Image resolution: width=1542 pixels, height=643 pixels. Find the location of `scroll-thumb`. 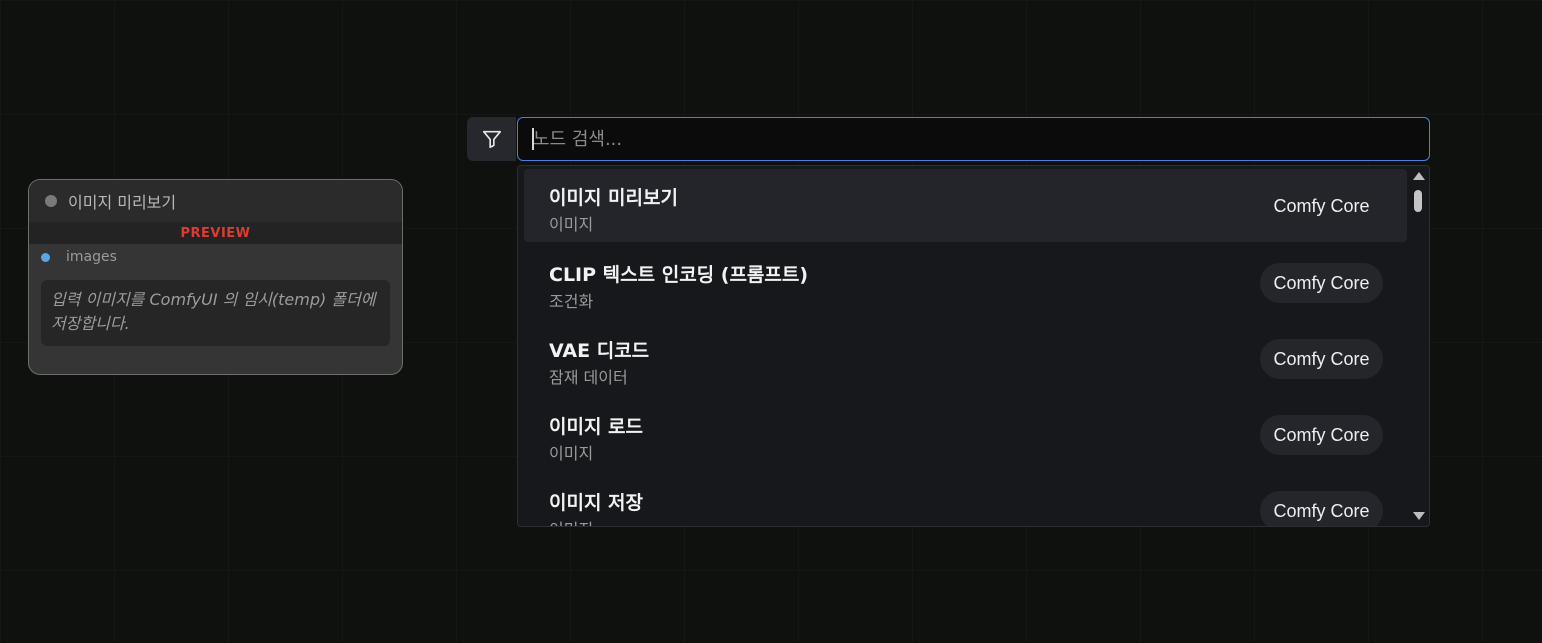

scroll-thumb is located at coordinates (1418, 201).